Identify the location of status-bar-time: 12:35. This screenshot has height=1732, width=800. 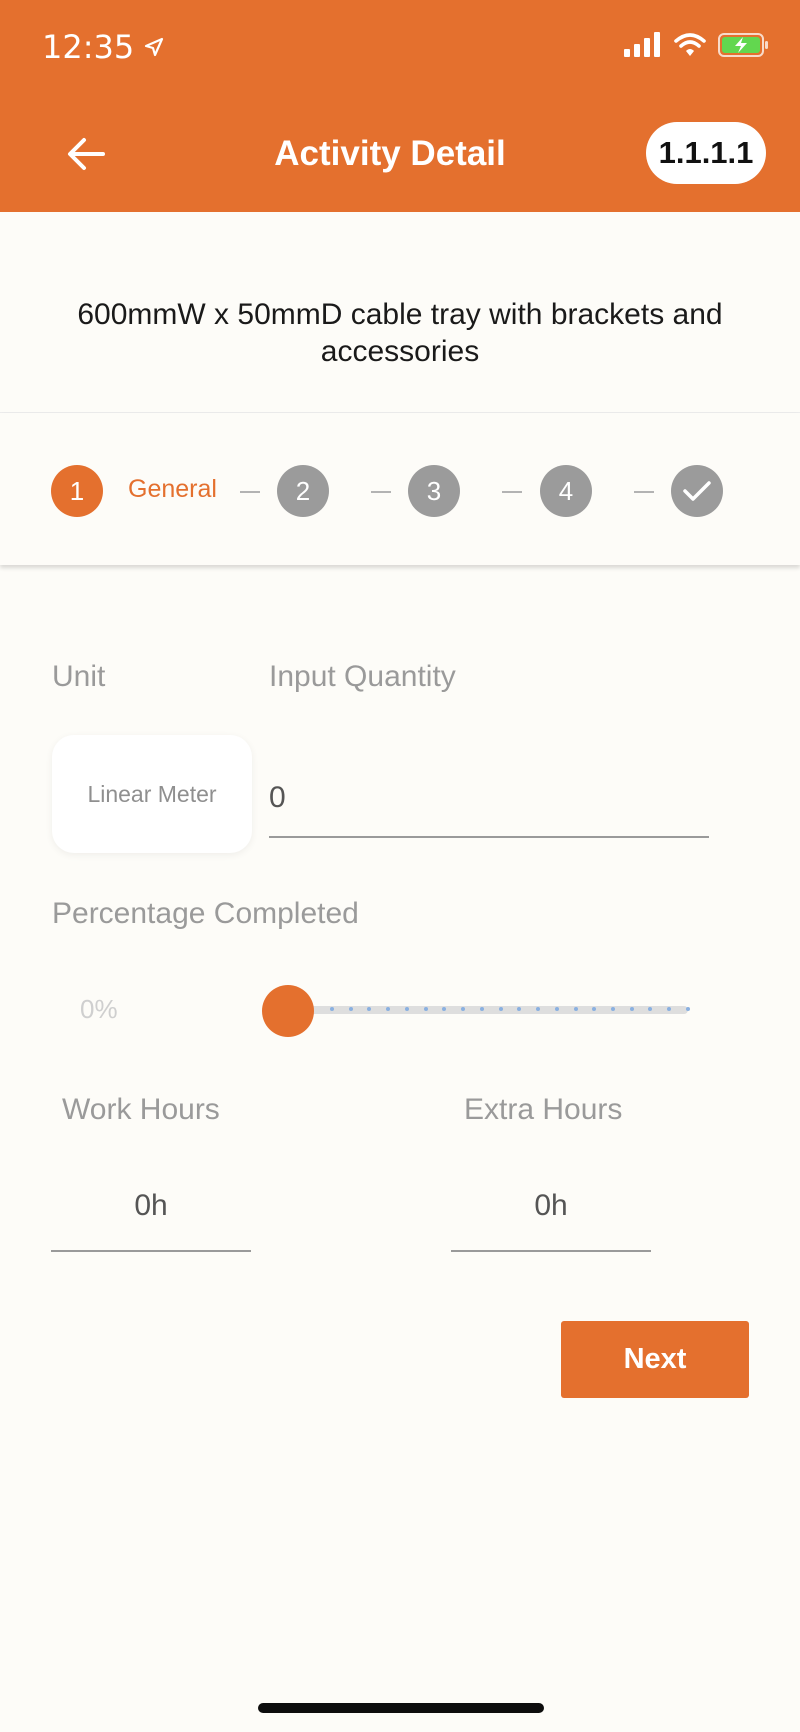
(104, 47).